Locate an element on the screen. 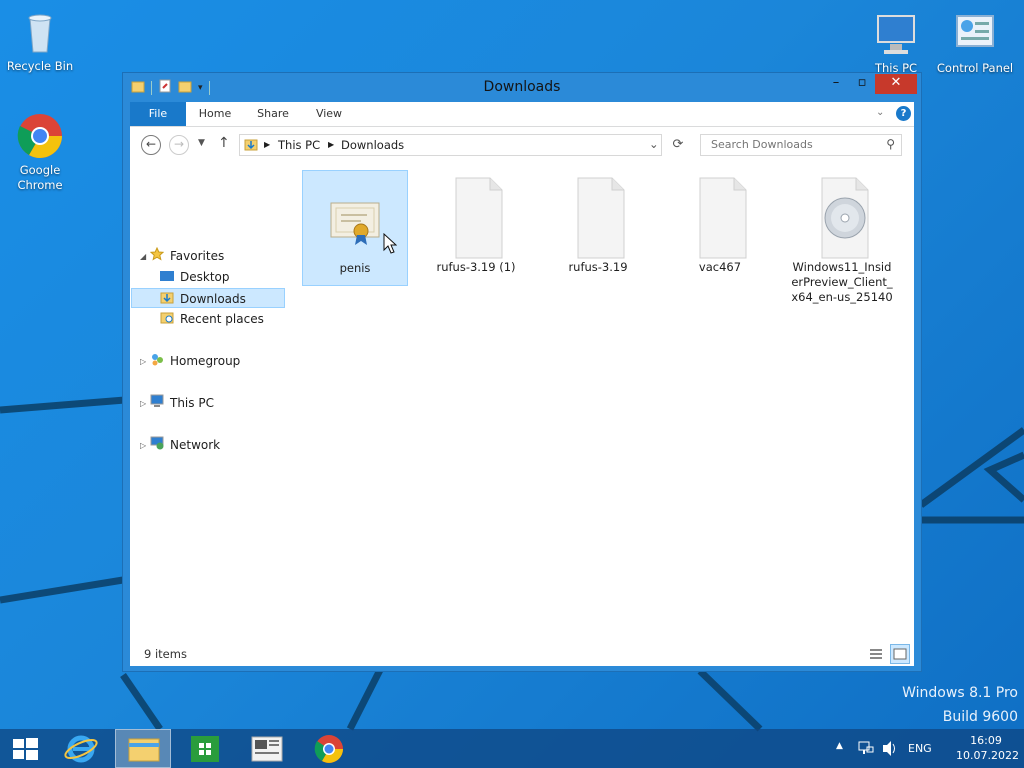  start-icon is located at coordinates (25, 749).